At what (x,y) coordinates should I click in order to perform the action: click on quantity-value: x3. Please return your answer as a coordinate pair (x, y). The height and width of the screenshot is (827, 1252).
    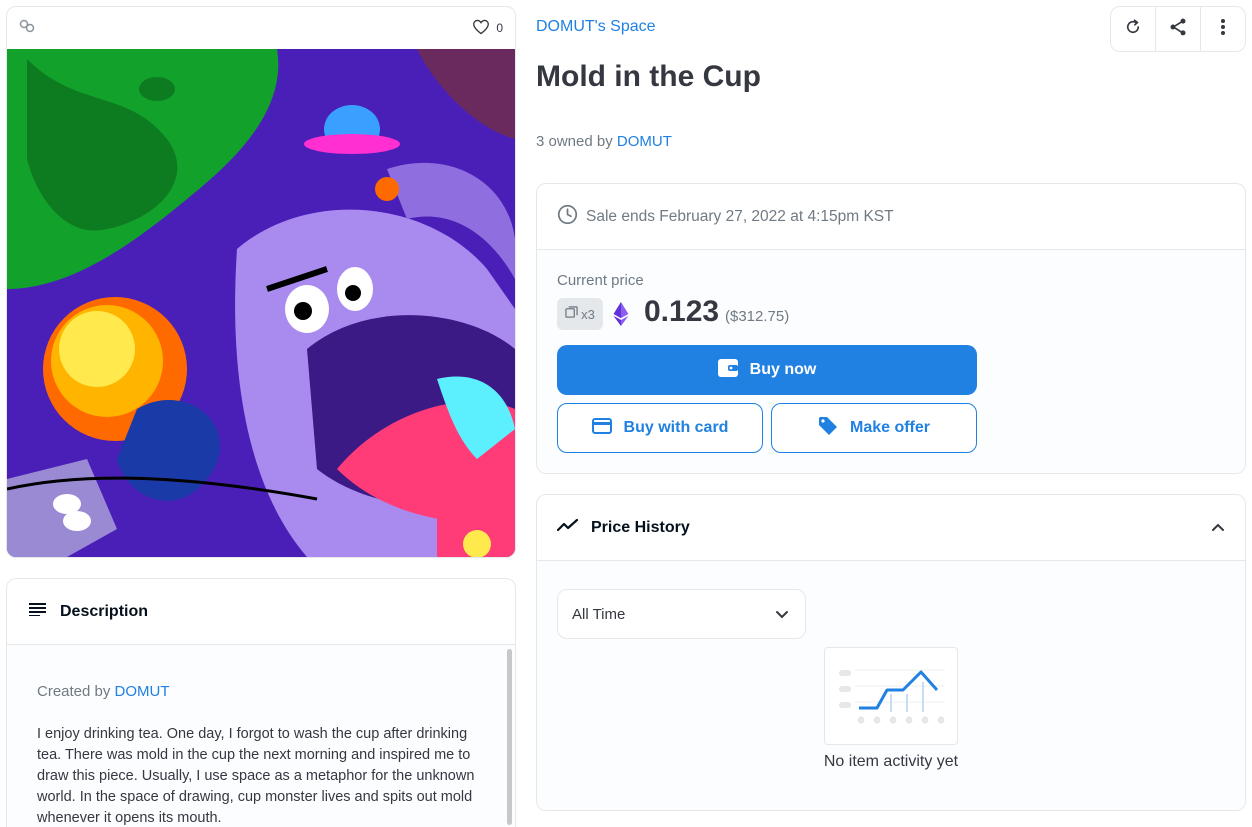
    Looking at the image, I should click on (588, 314).